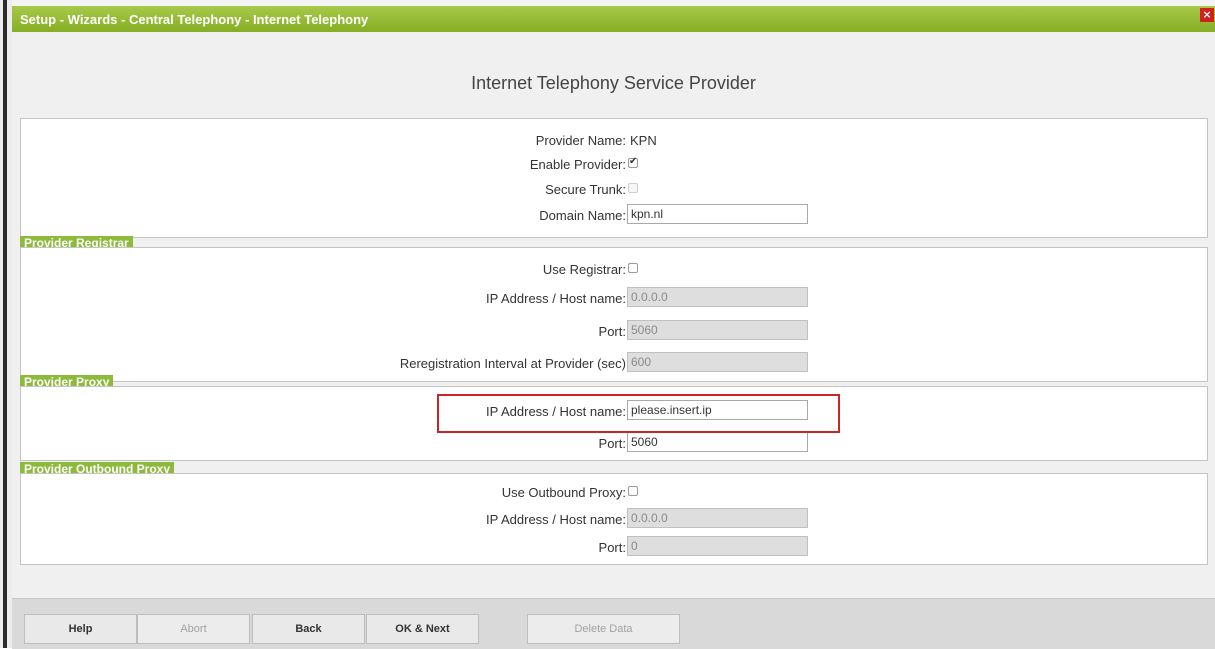 The height and width of the screenshot is (649, 1215). Describe the element at coordinates (582, 215) in the screenshot. I see `domain-name-label: Domain Name:` at that location.